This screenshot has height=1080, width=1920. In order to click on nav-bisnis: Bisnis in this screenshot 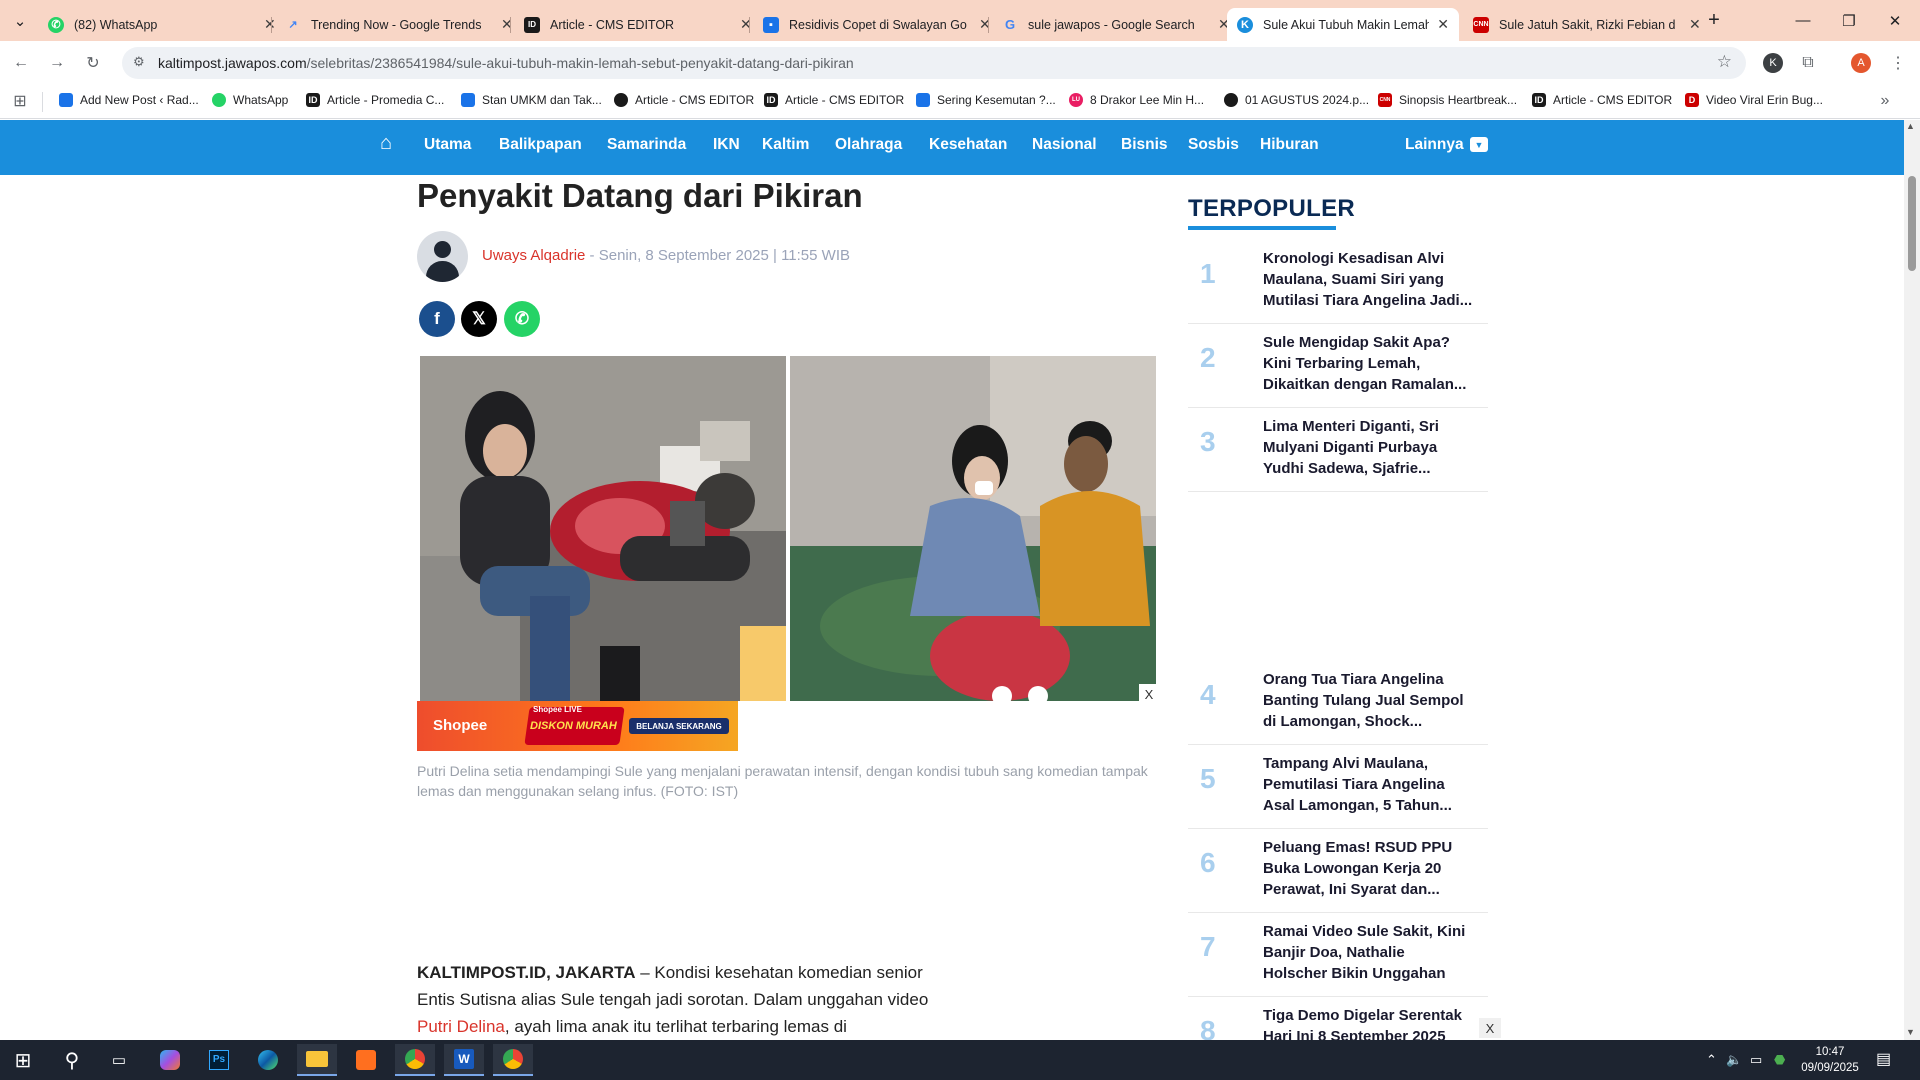, I will do `click(1144, 145)`.